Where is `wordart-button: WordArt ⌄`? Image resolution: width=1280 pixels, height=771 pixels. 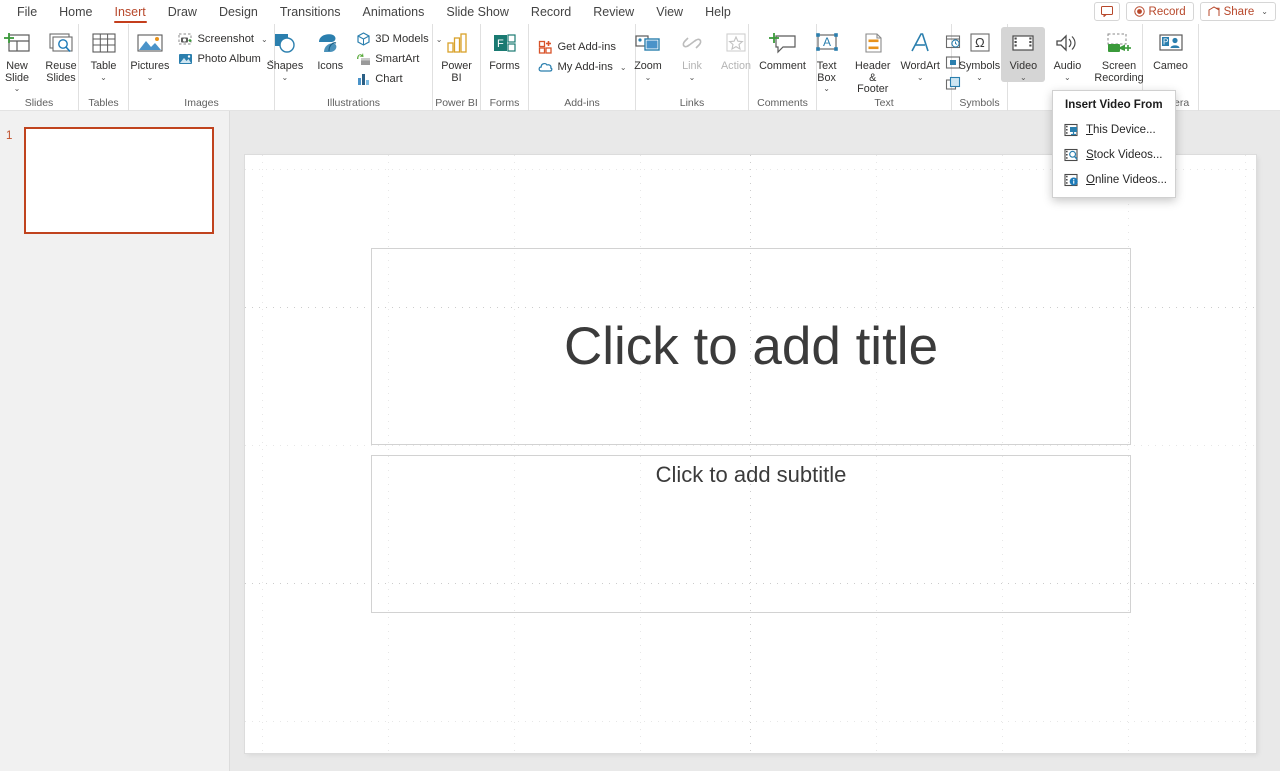 wordart-button: WordArt ⌄ is located at coordinates (920, 54).